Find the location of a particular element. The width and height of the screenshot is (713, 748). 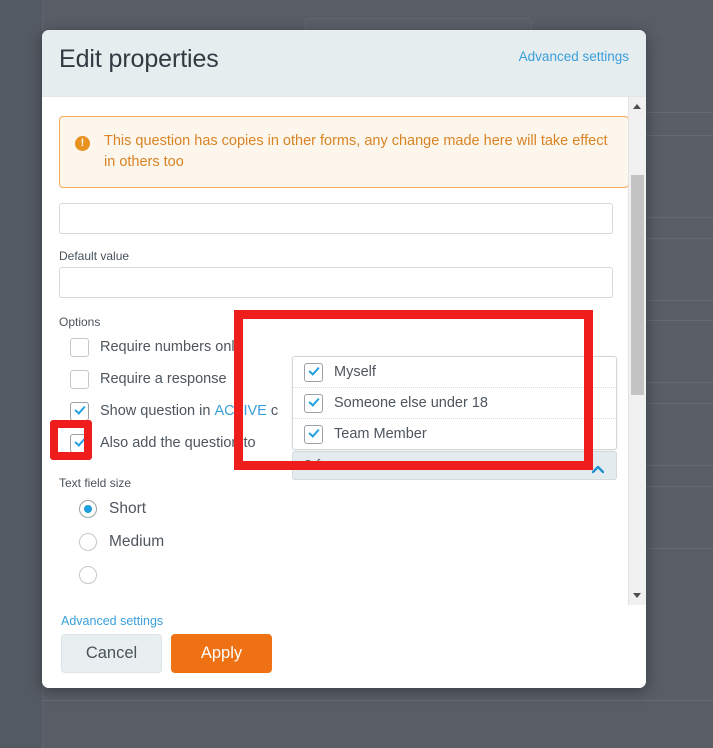

scrollbar-thumb is located at coordinates (637, 285).